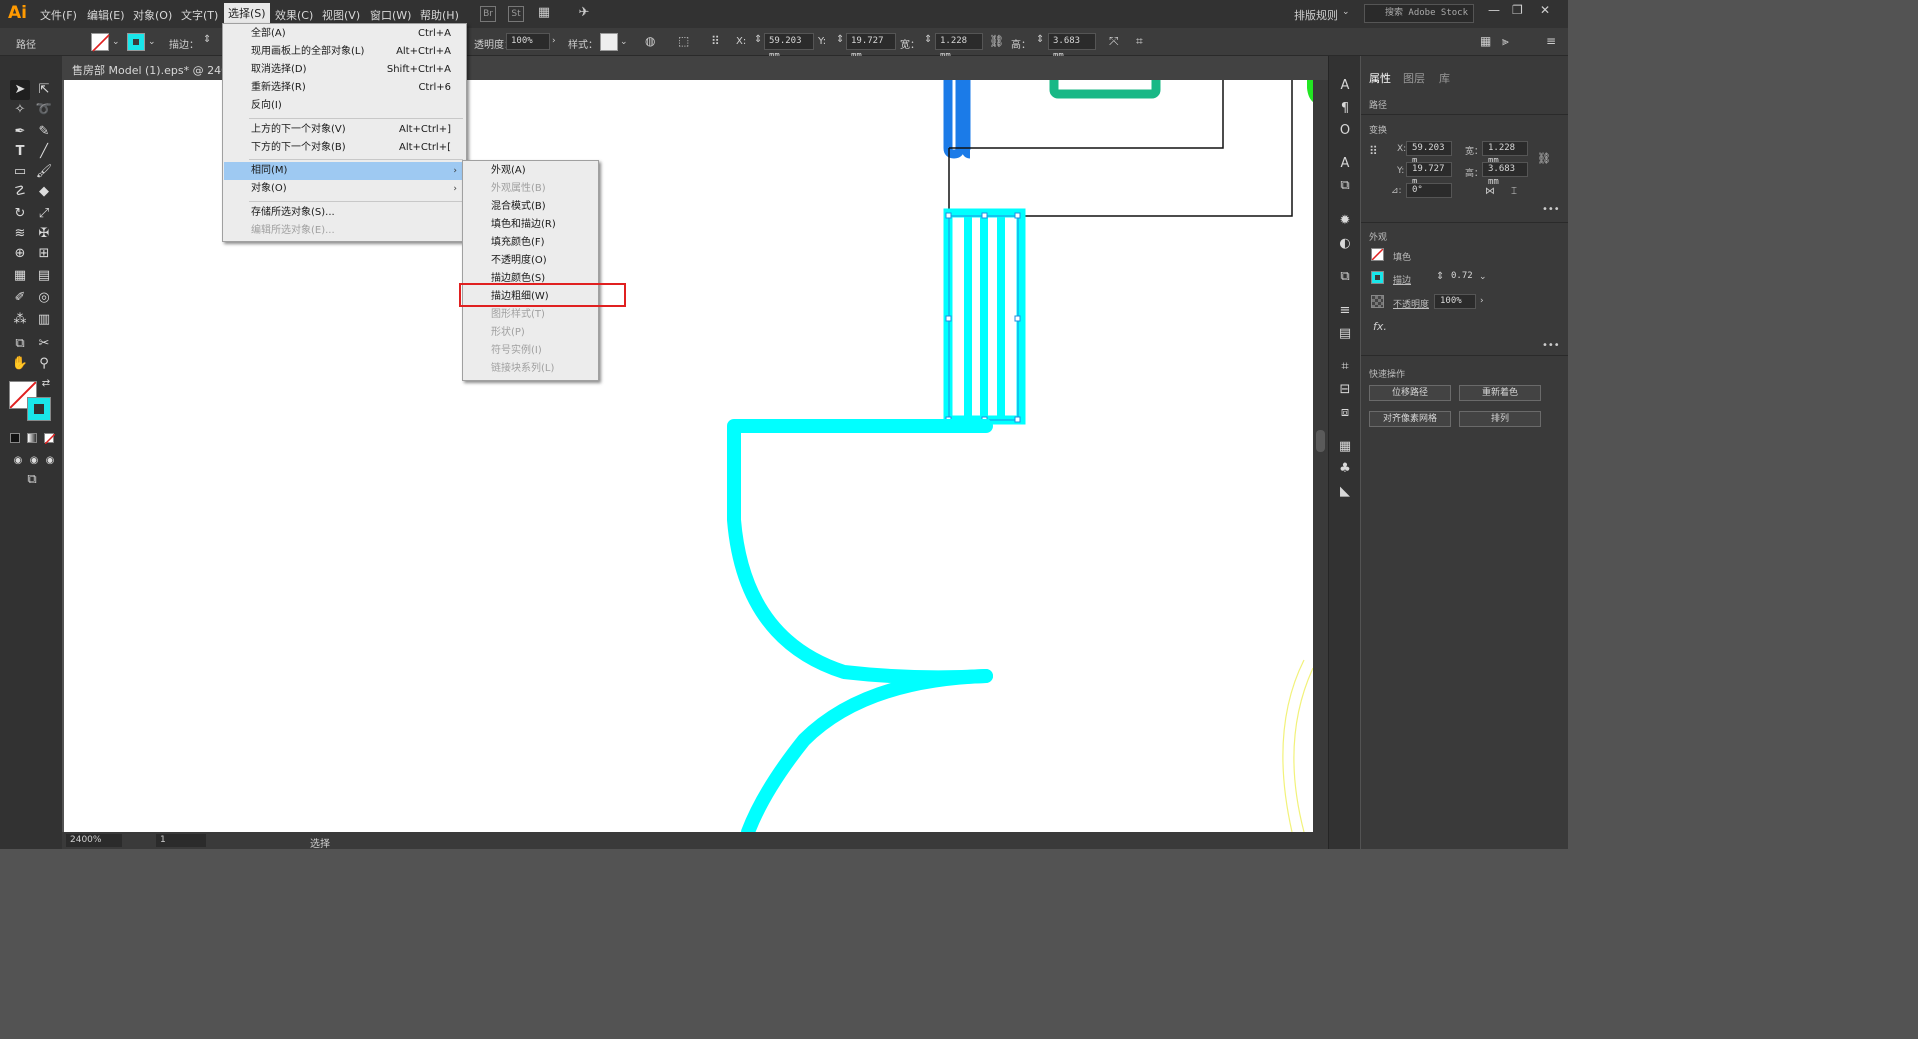  I want to click on menu-file: 文件(F), so click(58, 15).